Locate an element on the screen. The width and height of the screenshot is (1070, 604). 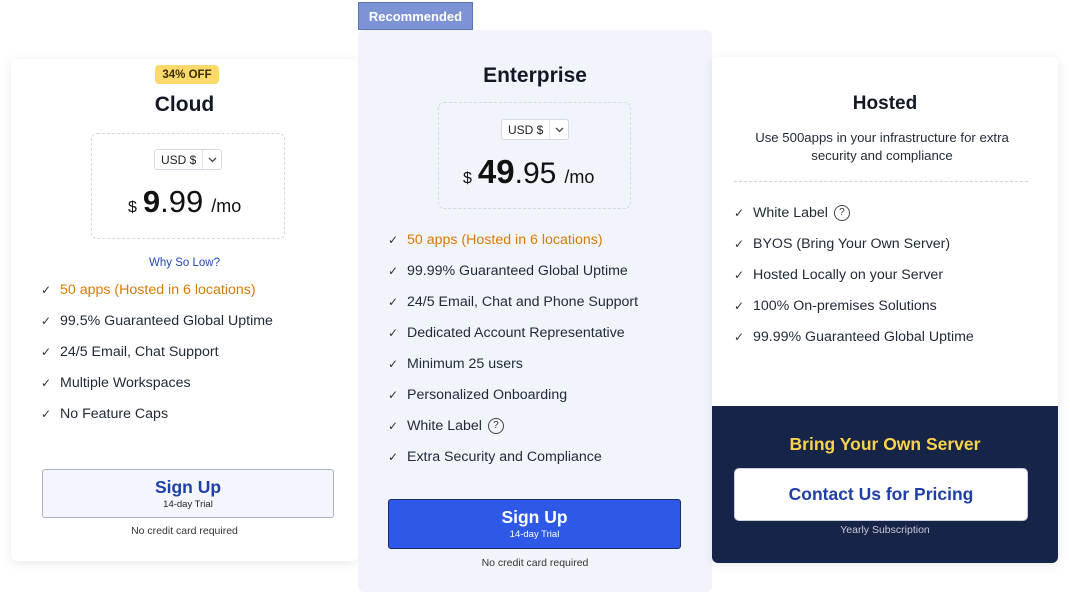
list-item: ✓ No Feature Caps is located at coordinates (157, 413).